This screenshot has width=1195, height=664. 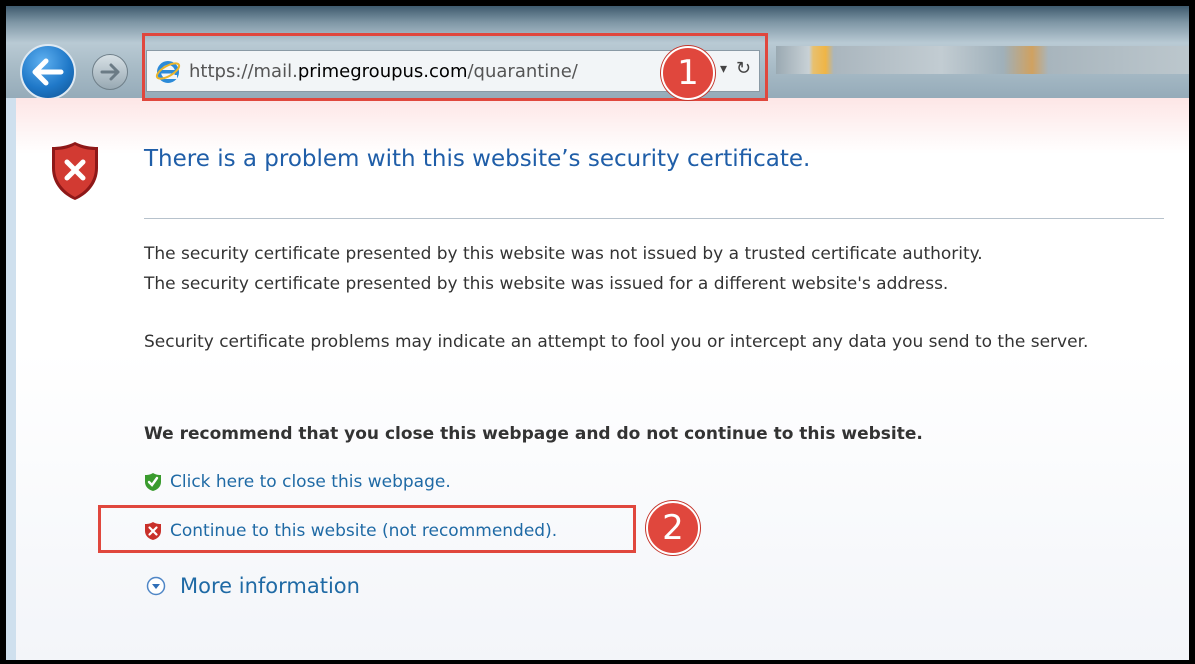 I want to click on more-information-label: More information, so click(x=270, y=586).